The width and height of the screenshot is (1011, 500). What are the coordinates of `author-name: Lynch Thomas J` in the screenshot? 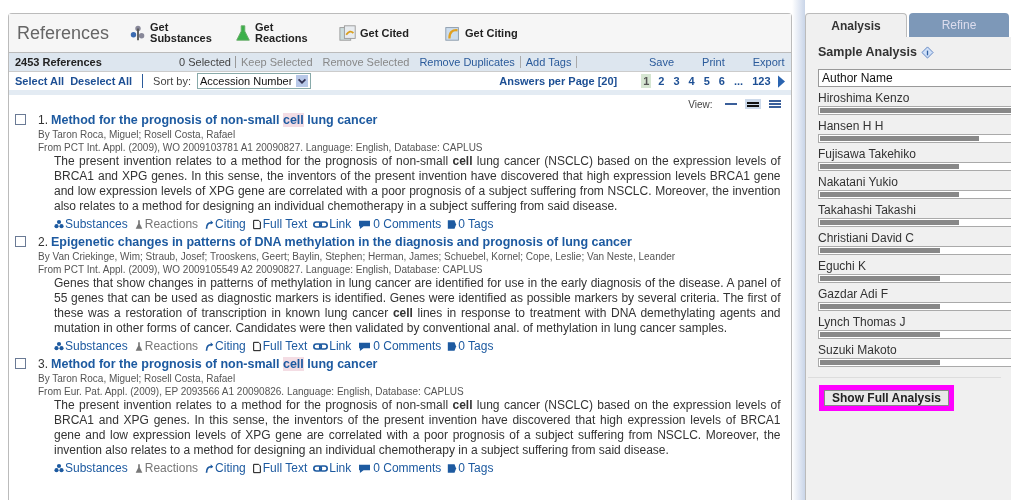 It's located at (862, 322).